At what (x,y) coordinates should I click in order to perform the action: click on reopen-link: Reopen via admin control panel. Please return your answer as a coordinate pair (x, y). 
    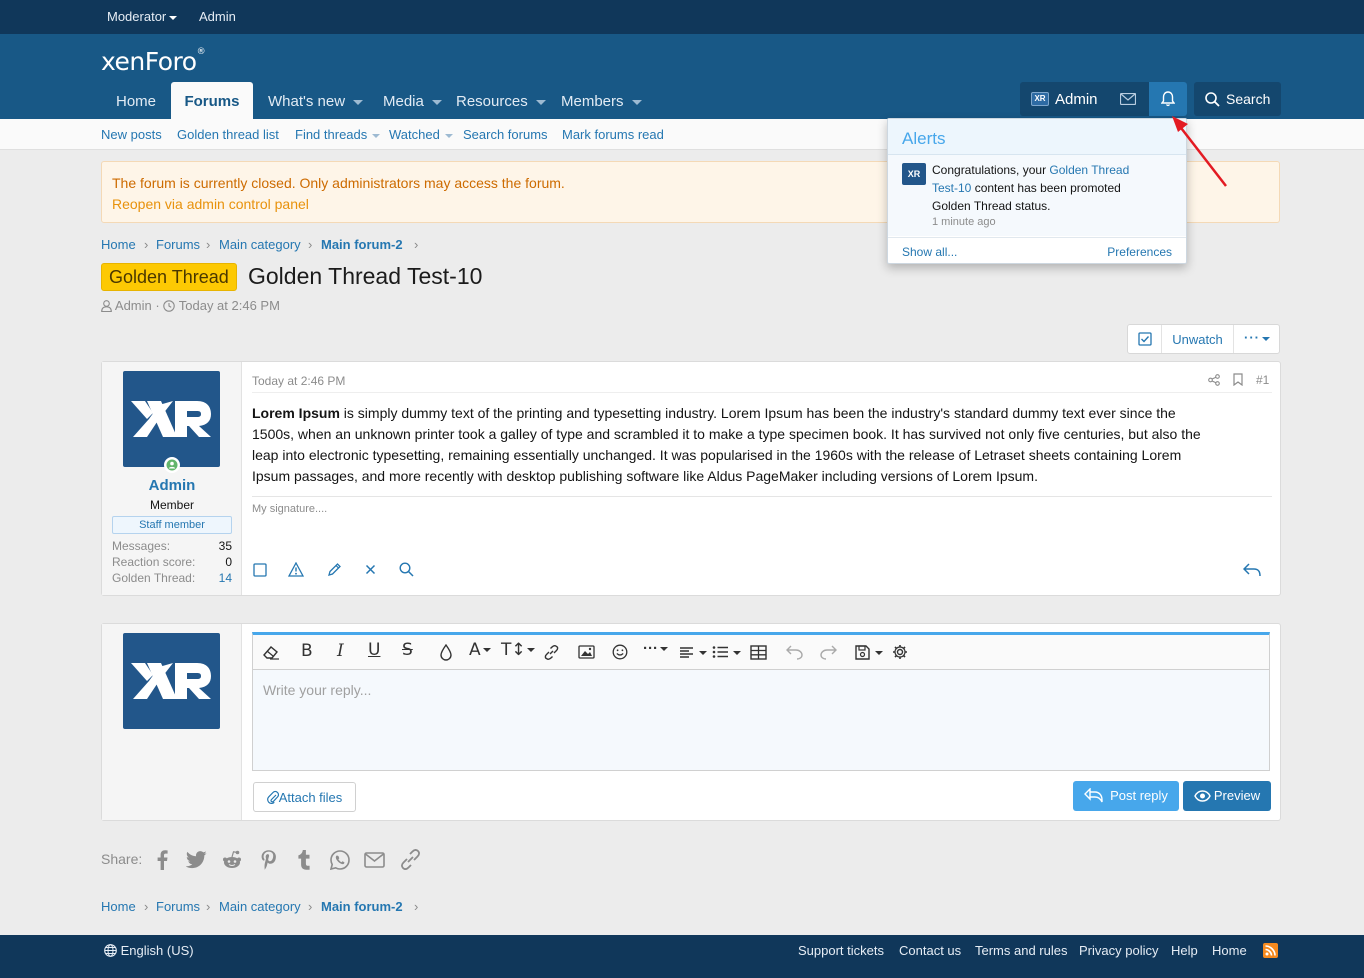
    Looking at the image, I should click on (210, 204).